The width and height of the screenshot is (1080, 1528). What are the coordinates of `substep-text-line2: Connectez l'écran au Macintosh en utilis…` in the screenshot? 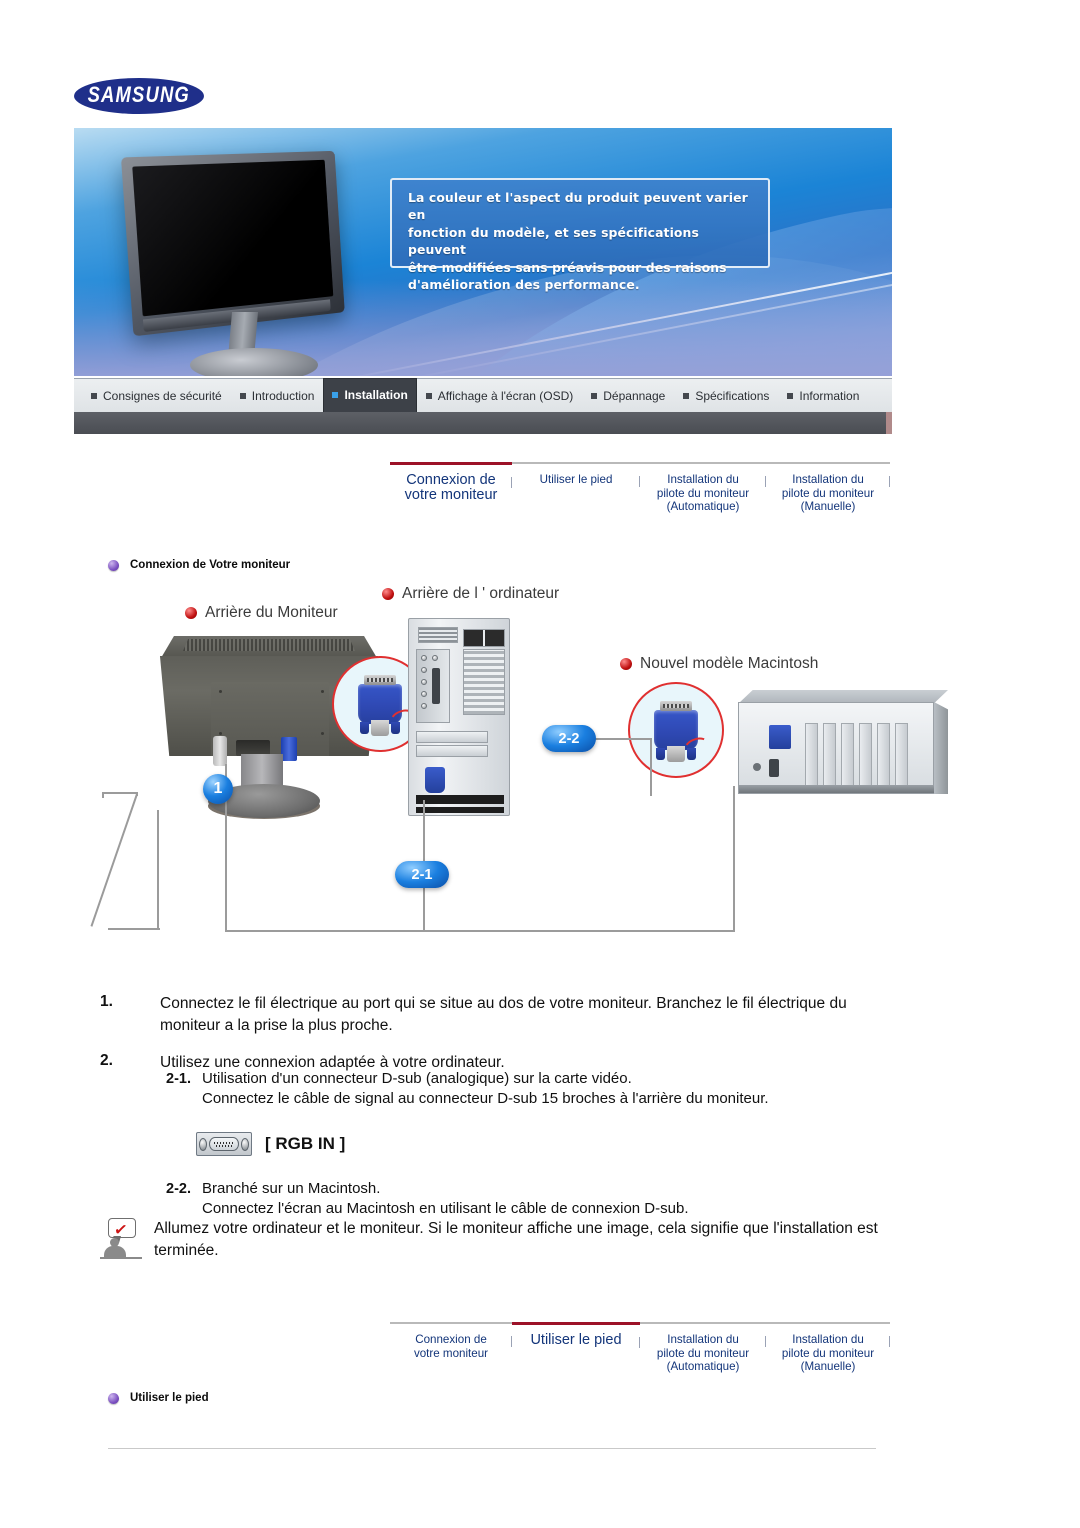 It's located at (445, 1208).